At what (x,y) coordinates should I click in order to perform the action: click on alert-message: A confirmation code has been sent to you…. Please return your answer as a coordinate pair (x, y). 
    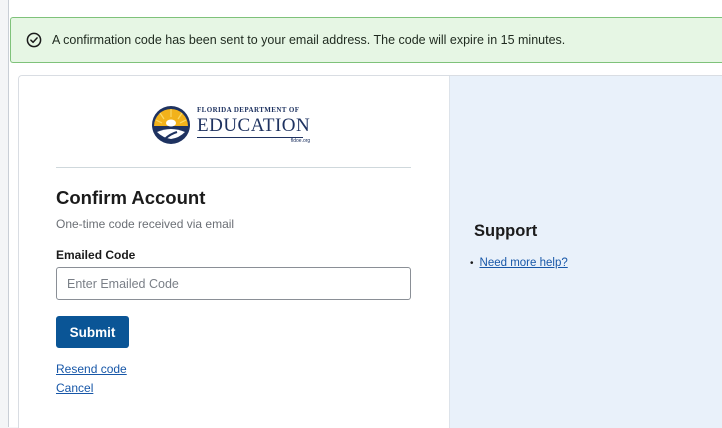
    Looking at the image, I should click on (309, 40).